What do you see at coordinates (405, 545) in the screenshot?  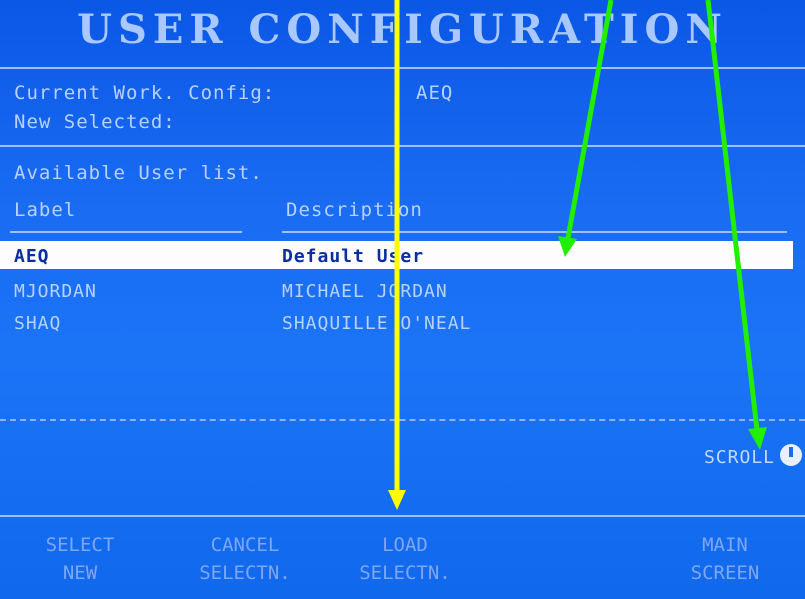 I see `softkey-line1: LOAD` at bounding box center [405, 545].